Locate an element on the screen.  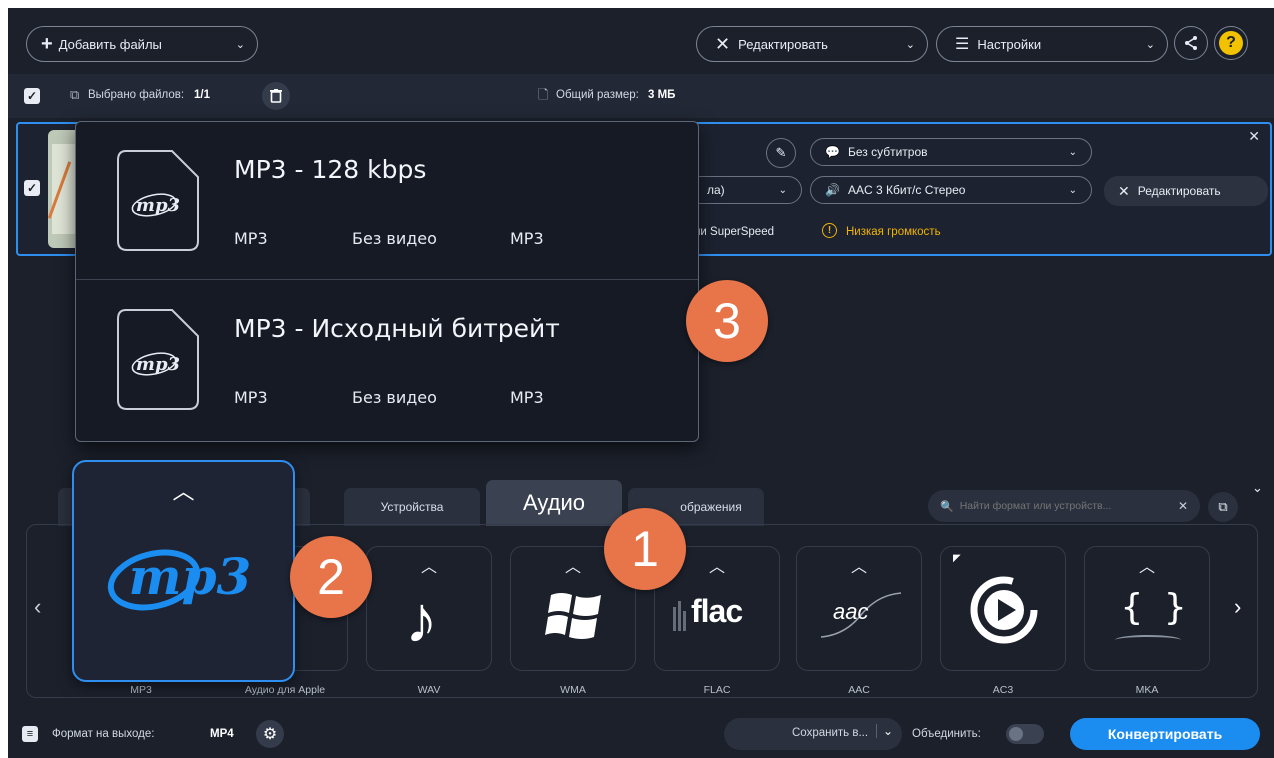
gear-icon: ⚙ is located at coordinates (270, 734).